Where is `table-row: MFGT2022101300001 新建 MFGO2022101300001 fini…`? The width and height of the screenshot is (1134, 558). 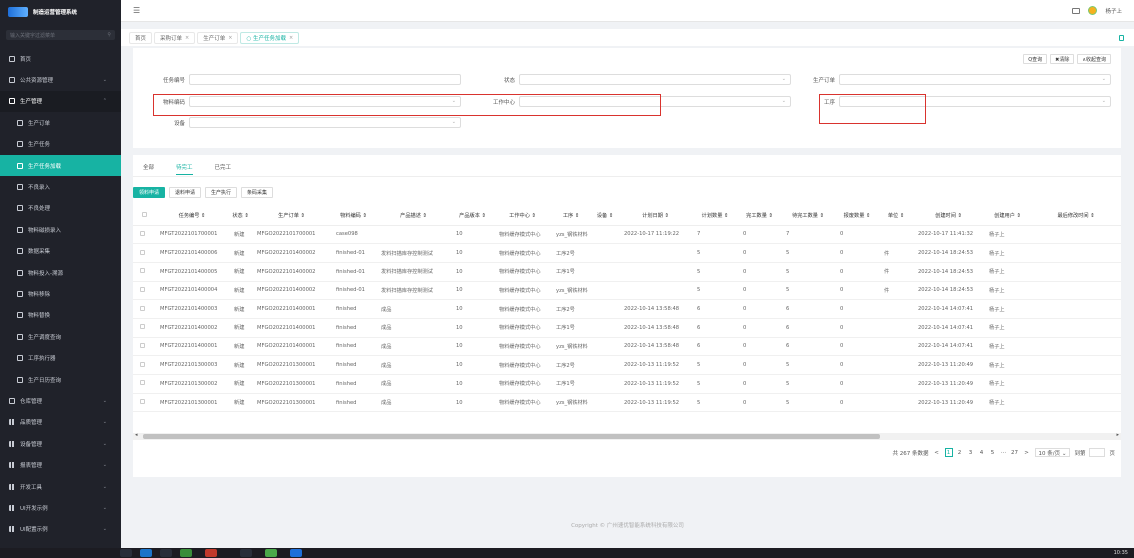
table-row: MFGT2022101300001 新建 MFGO2022101300001 fini… is located at coordinates (627, 403).